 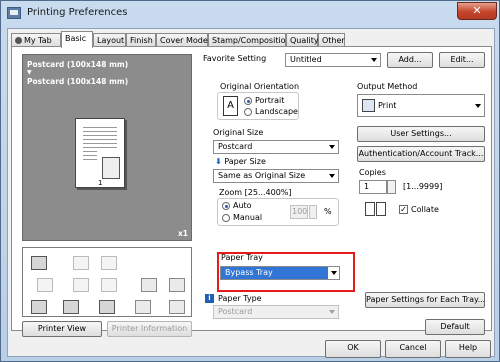 What do you see at coordinates (77, 39) in the screenshot?
I see `tab-basic: Basic` at bounding box center [77, 39].